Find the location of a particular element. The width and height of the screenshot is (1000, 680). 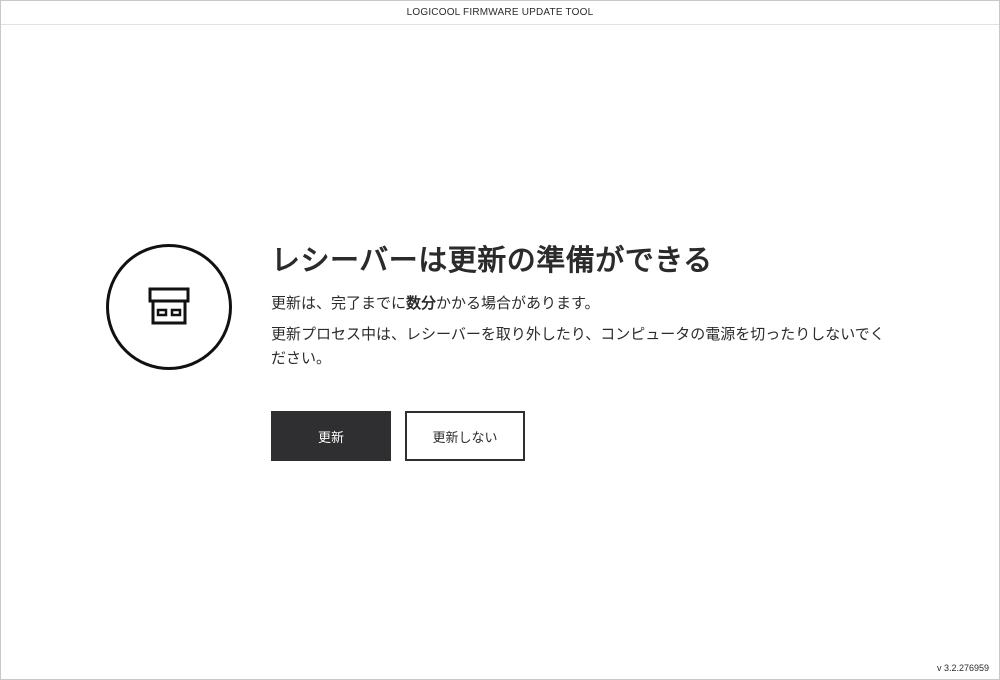

action-buttons: 更新 更新しない is located at coordinates (398, 436).